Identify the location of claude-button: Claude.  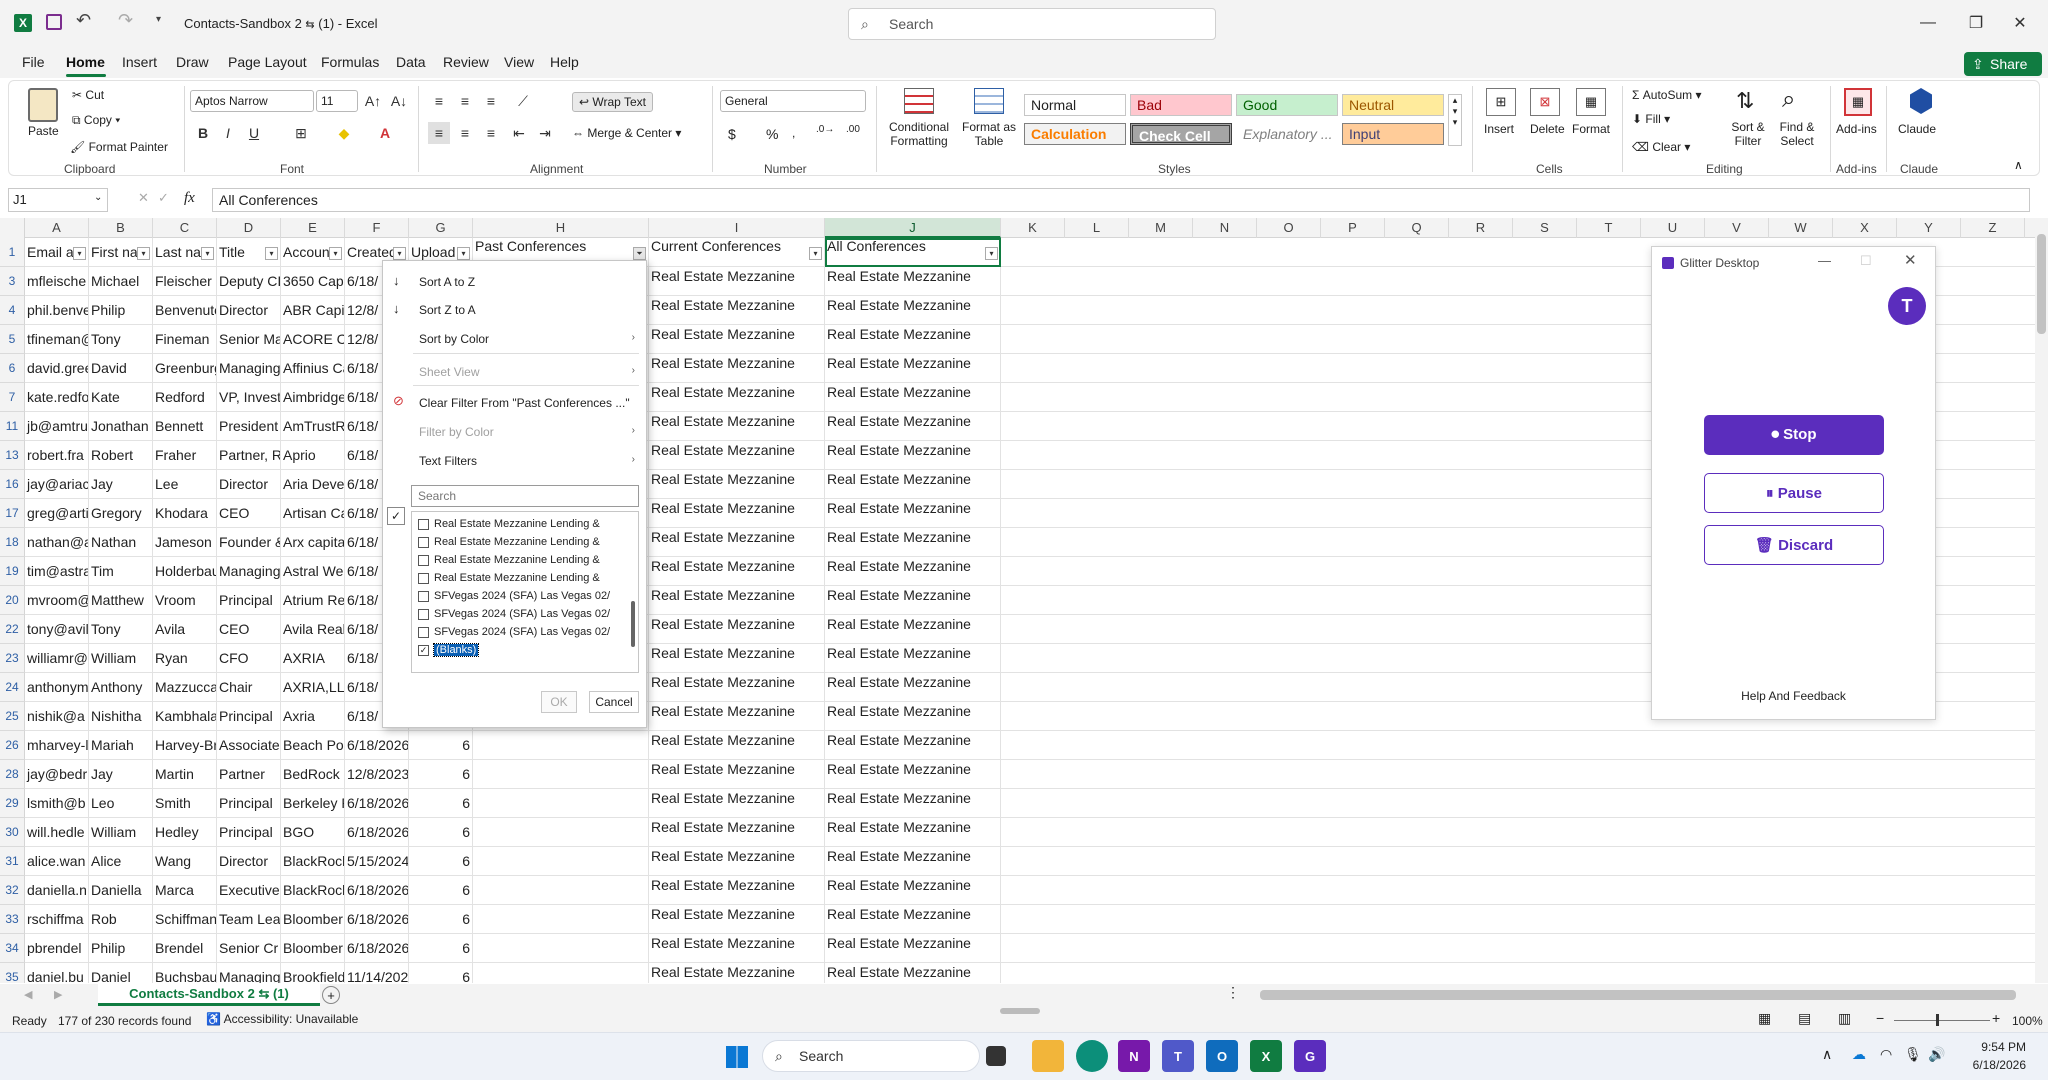
(1917, 129).